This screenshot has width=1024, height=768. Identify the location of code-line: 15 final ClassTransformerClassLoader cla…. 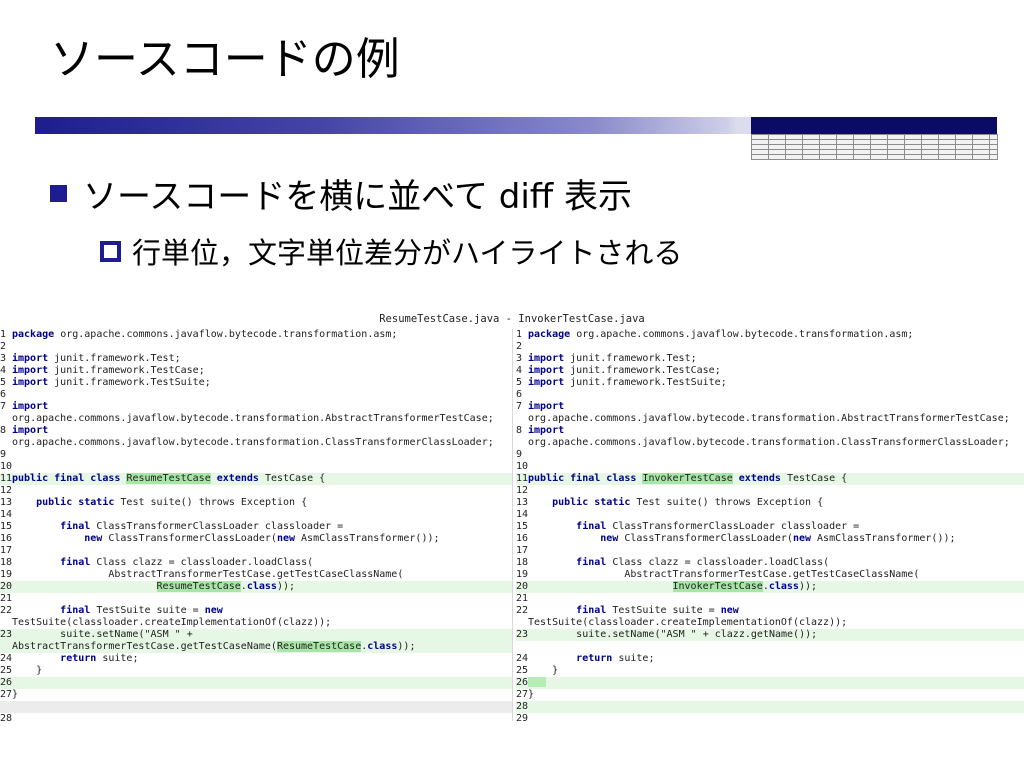
(770, 527).